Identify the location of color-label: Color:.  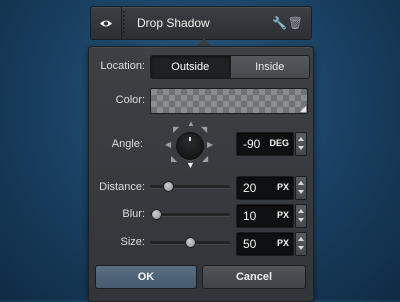
(130, 100).